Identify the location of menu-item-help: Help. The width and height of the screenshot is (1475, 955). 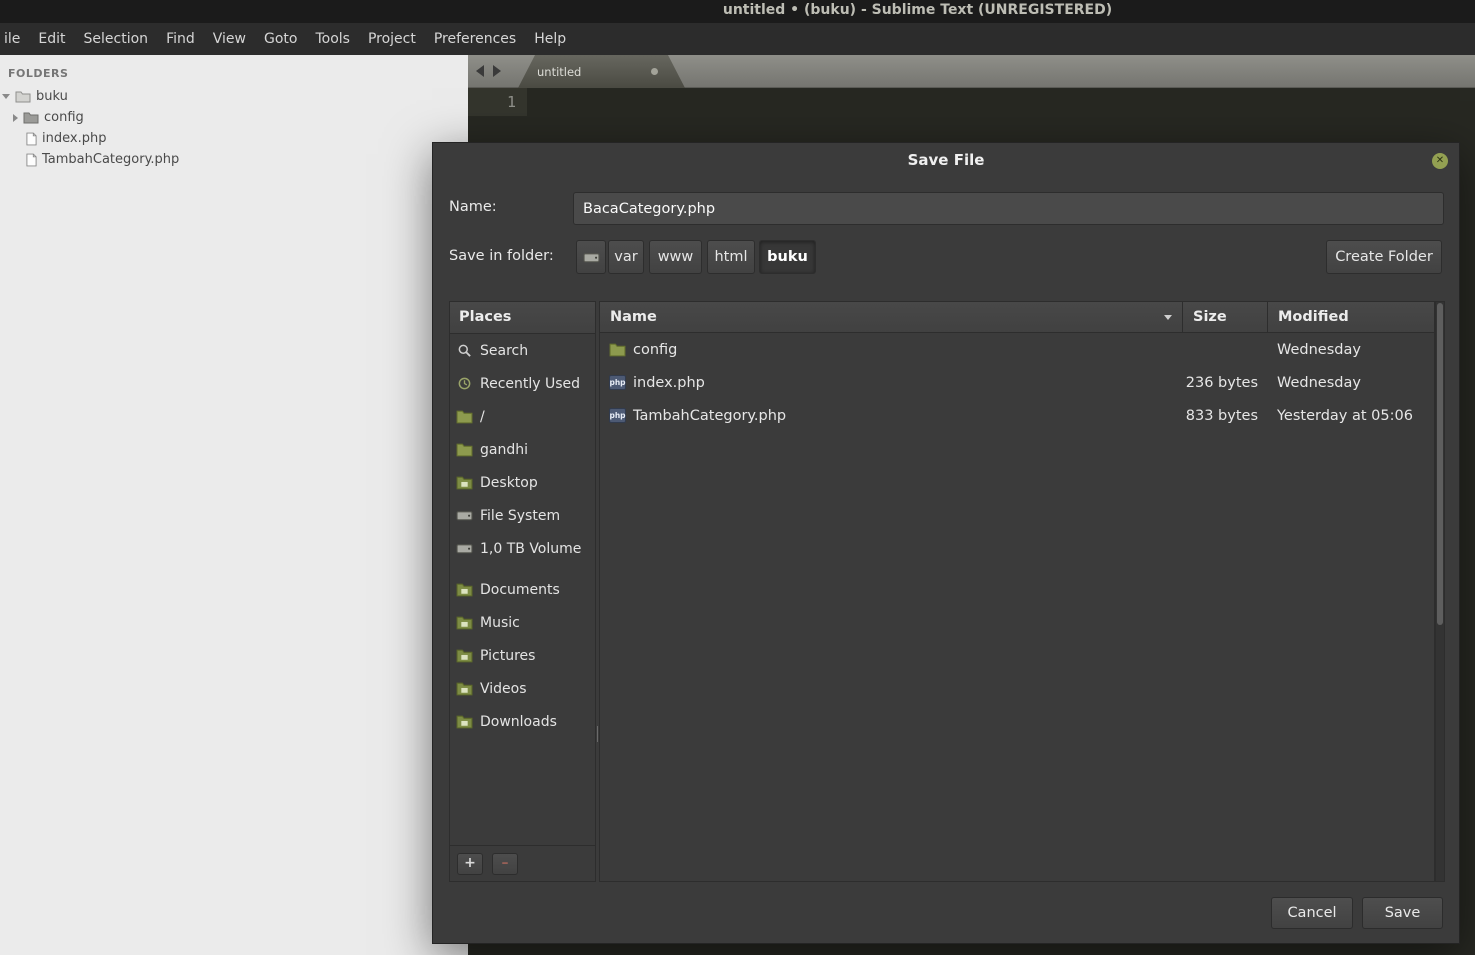
(550, 39).